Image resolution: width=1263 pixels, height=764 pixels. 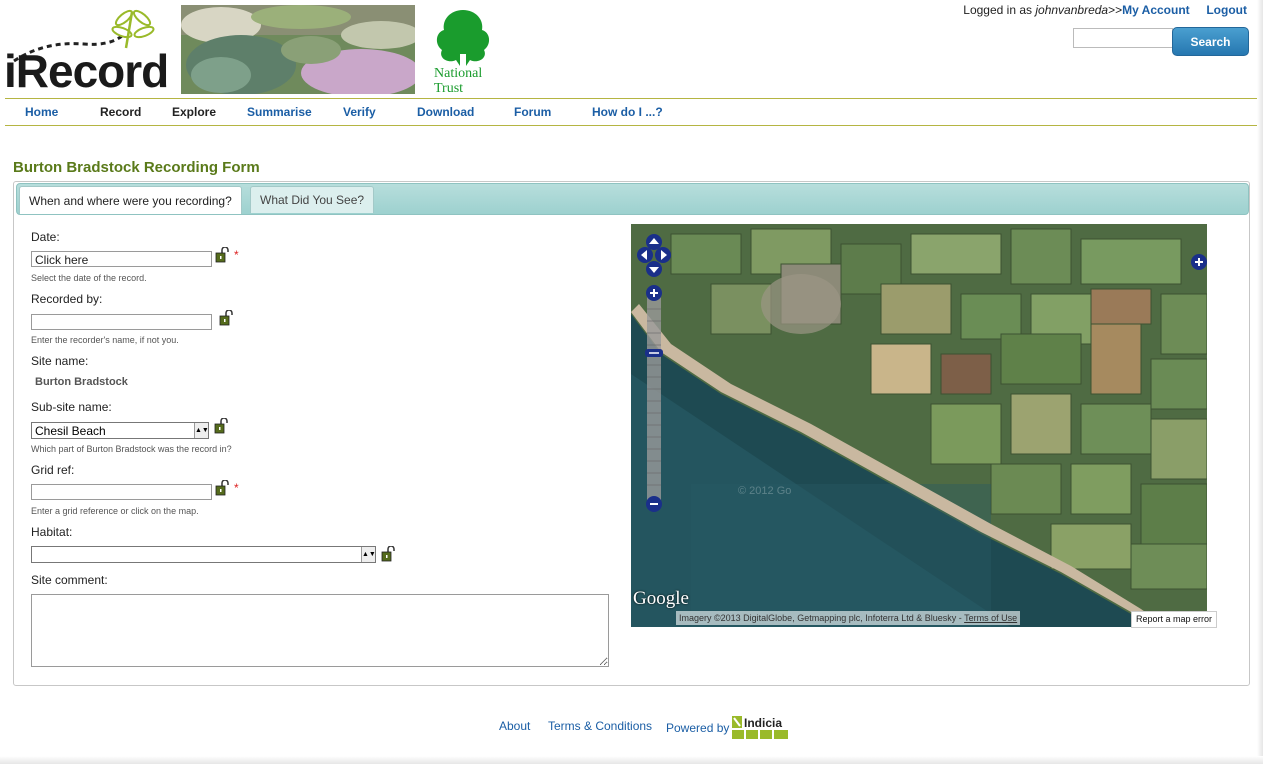 What do you see at coordinates (1210, 41) in the screenshot?
I see `search-button: Search` at bounding box center [1210, 41].